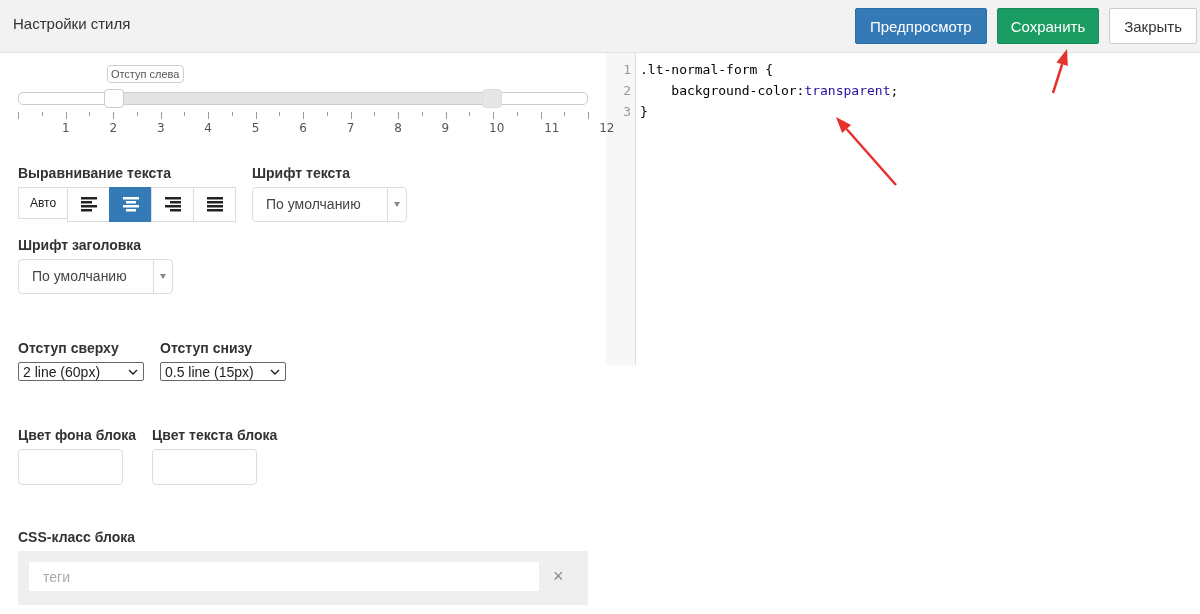  Describe the element at coordinates (866, 151) in the screenshot. I see `annotation-arrow` at that location.